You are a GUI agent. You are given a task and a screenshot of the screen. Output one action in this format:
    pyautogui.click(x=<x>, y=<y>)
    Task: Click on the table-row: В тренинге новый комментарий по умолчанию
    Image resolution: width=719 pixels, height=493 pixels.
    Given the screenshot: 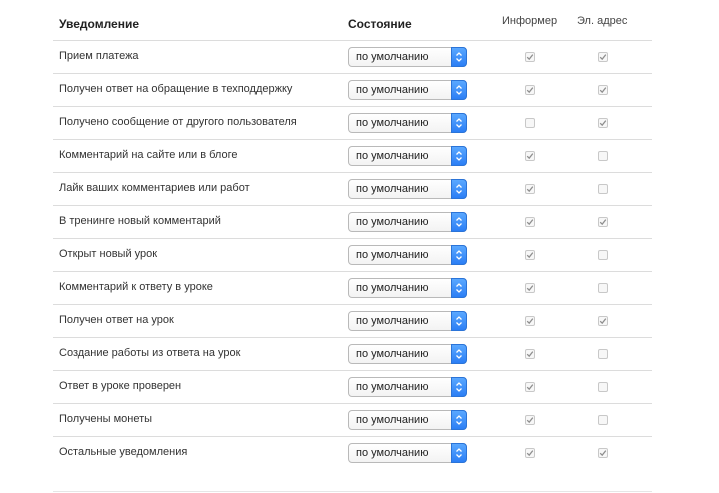 What is the action you would take?
    pyautogui.click(x=352, y=221)
    